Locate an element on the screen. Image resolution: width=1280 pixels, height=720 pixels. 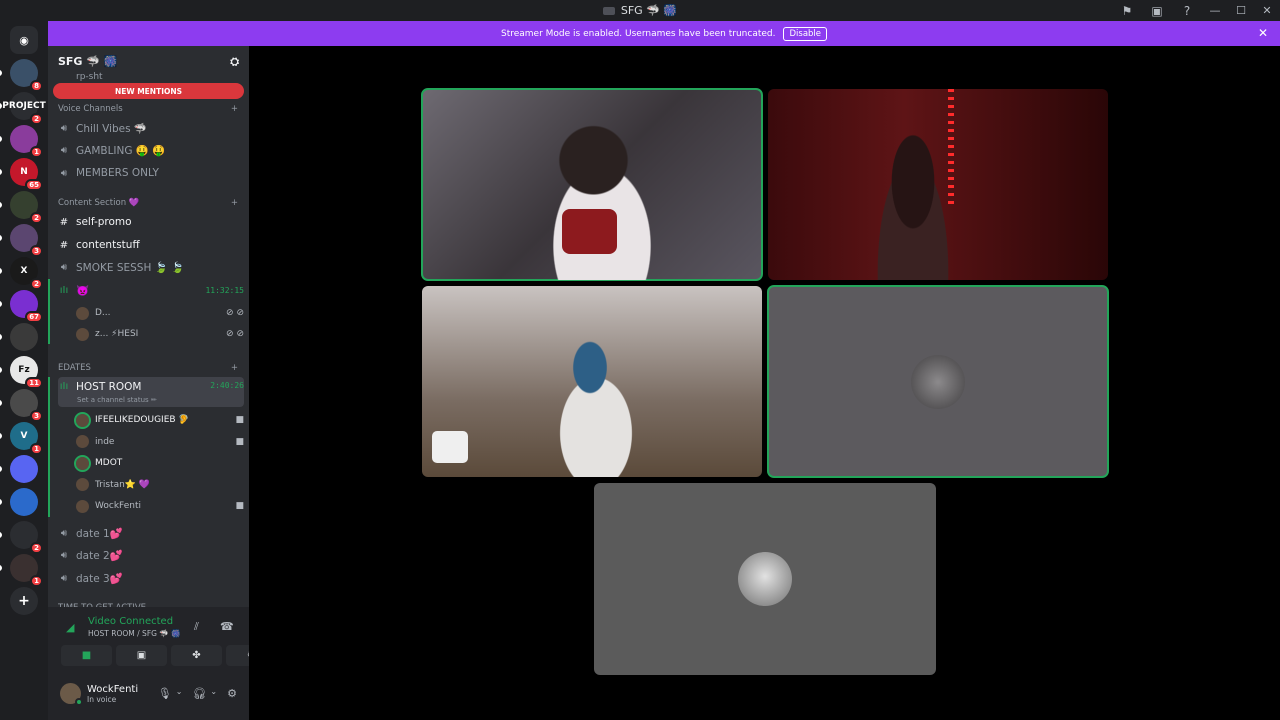
channel-smoke-sessh: 🔊︎ SMOKE SESSH 🍃 🍃 is located at coordinates (151, 267).